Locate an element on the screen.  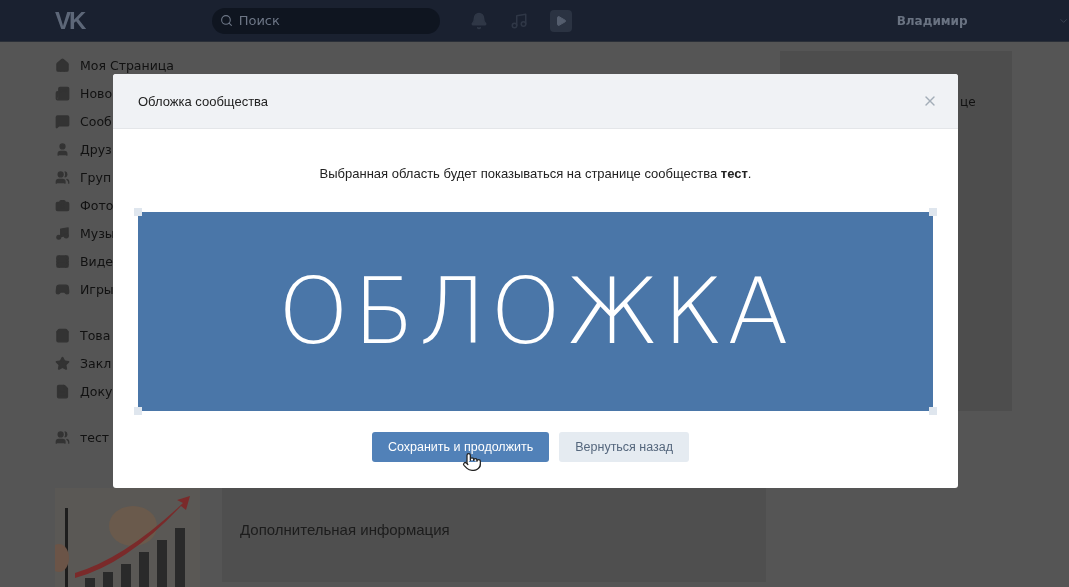
search-field: Поиск is located at coordinates (325, 20).